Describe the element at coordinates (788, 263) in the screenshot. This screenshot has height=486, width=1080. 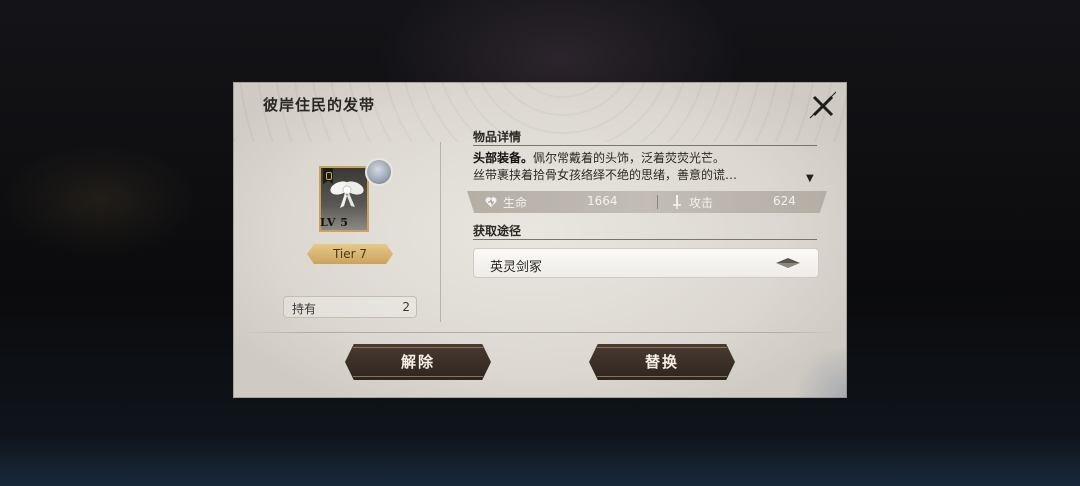
I see `go-arrow-icon` at that location.